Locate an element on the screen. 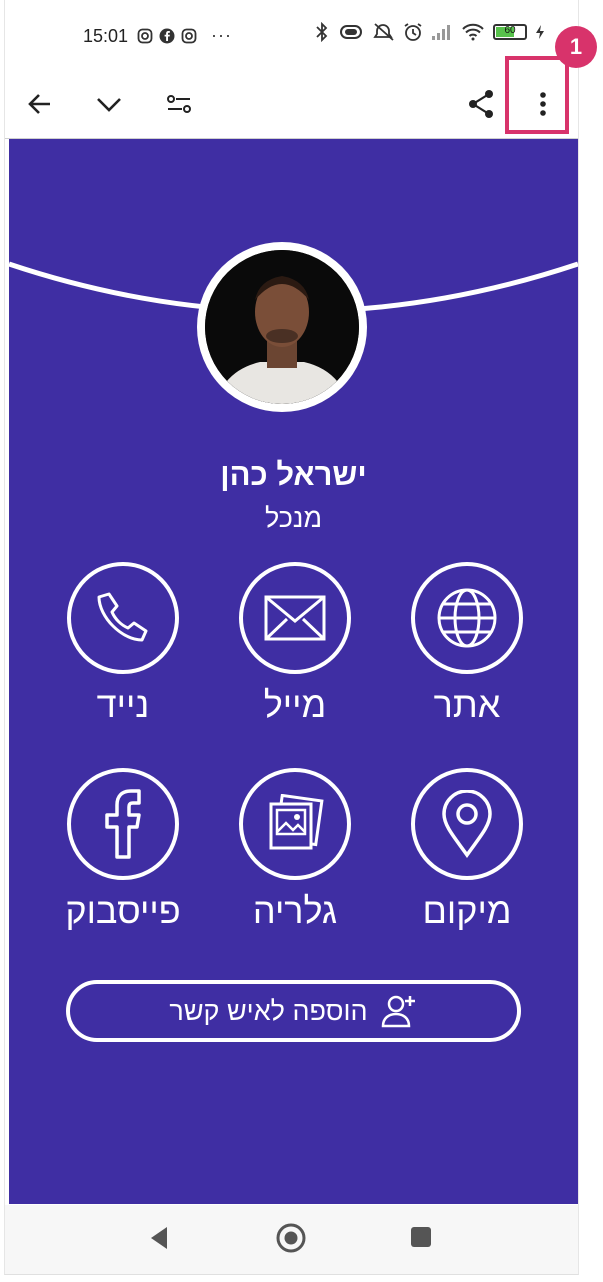 This screenshot has height=1282, width=603. back-arrow-icon is located at coordinates (40, 104).